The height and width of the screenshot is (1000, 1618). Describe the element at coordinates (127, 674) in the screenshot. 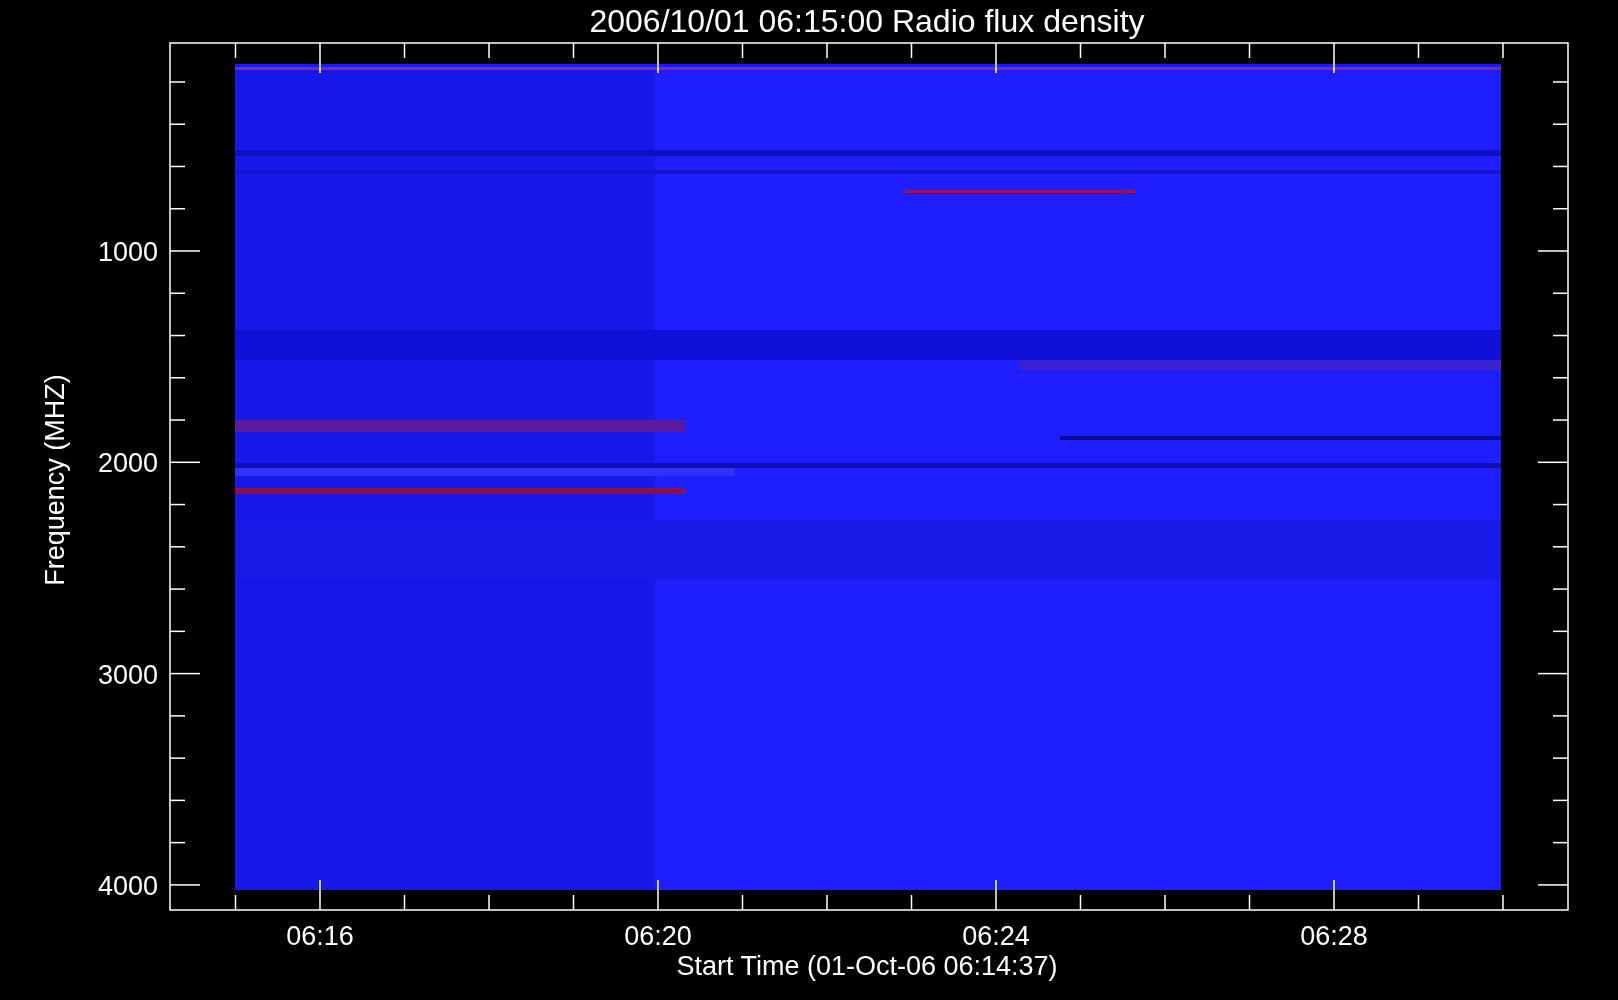

I see `y-tick-label: 3000` at that location.